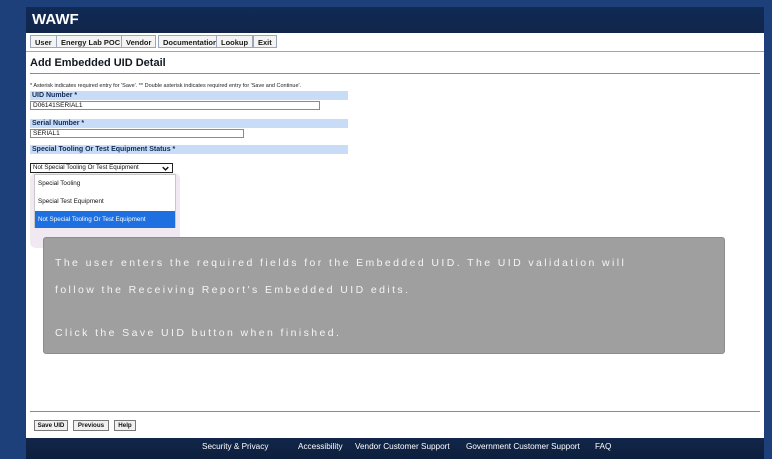  What do you see at coordinates (51, 425) in the screenshot?
I see `save-uid-button: Save UID` at bounding box center [51, 425].